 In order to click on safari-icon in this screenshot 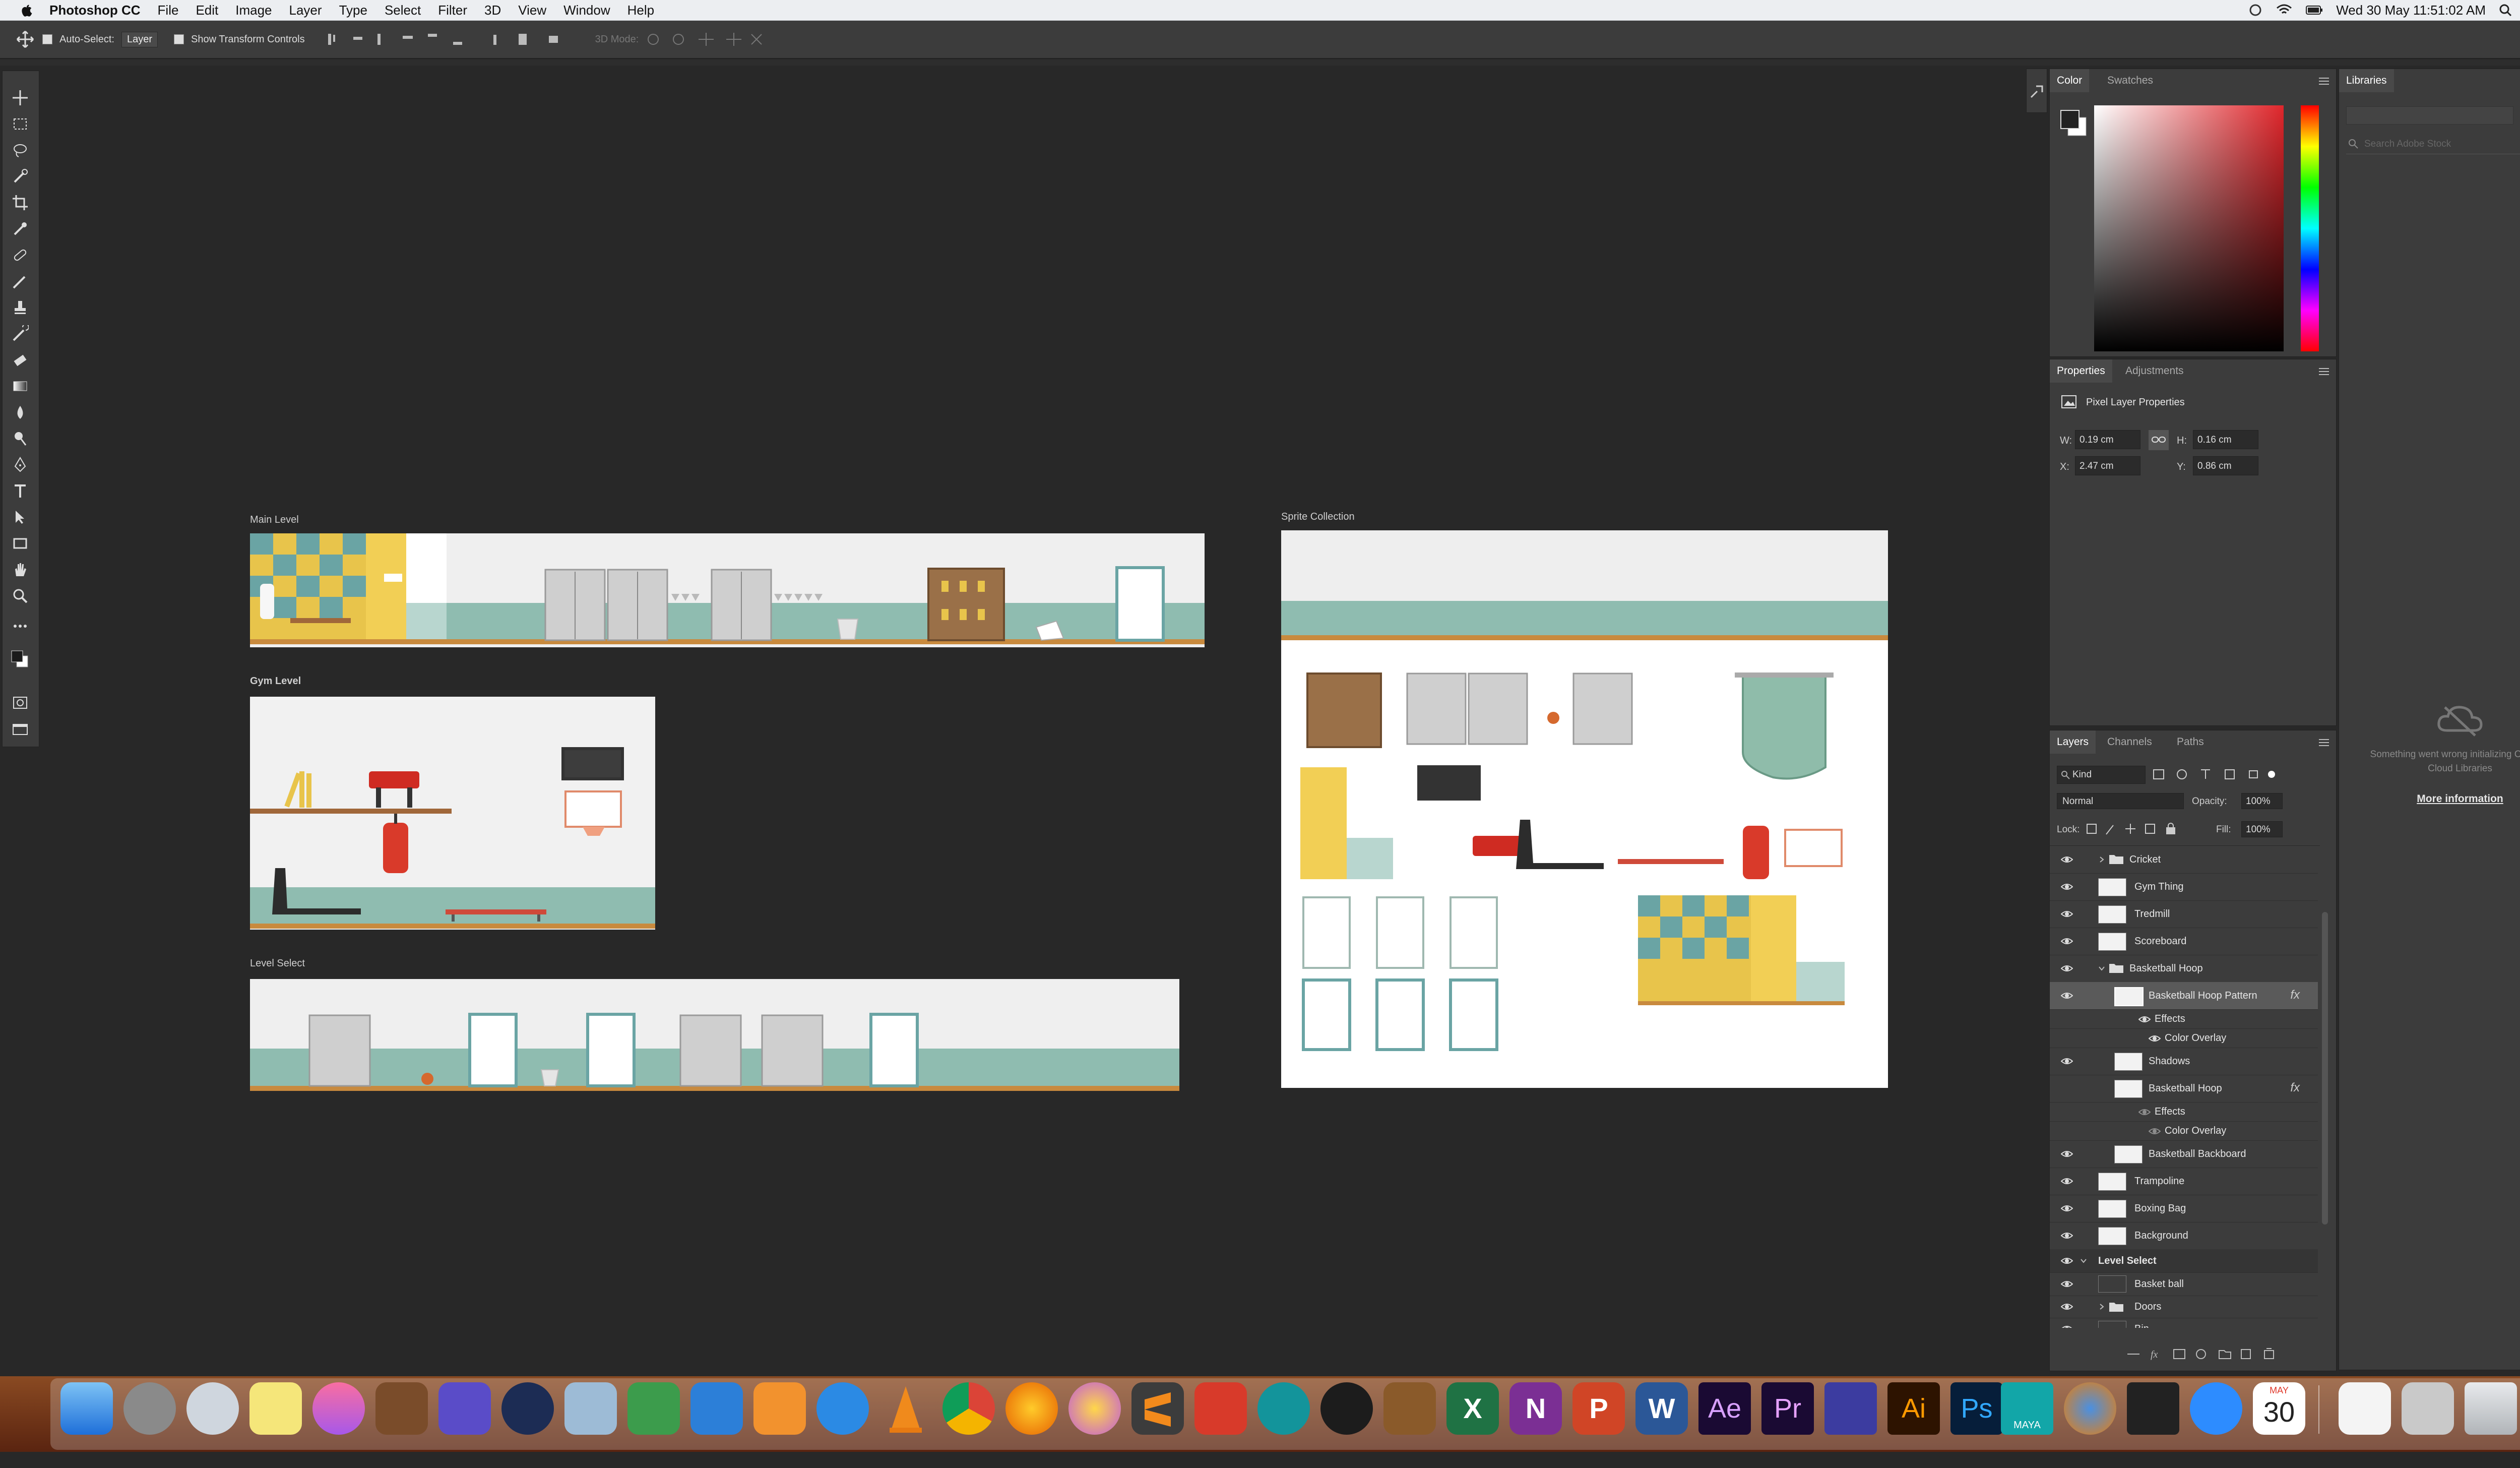, I will do `click(842, 1408)`.